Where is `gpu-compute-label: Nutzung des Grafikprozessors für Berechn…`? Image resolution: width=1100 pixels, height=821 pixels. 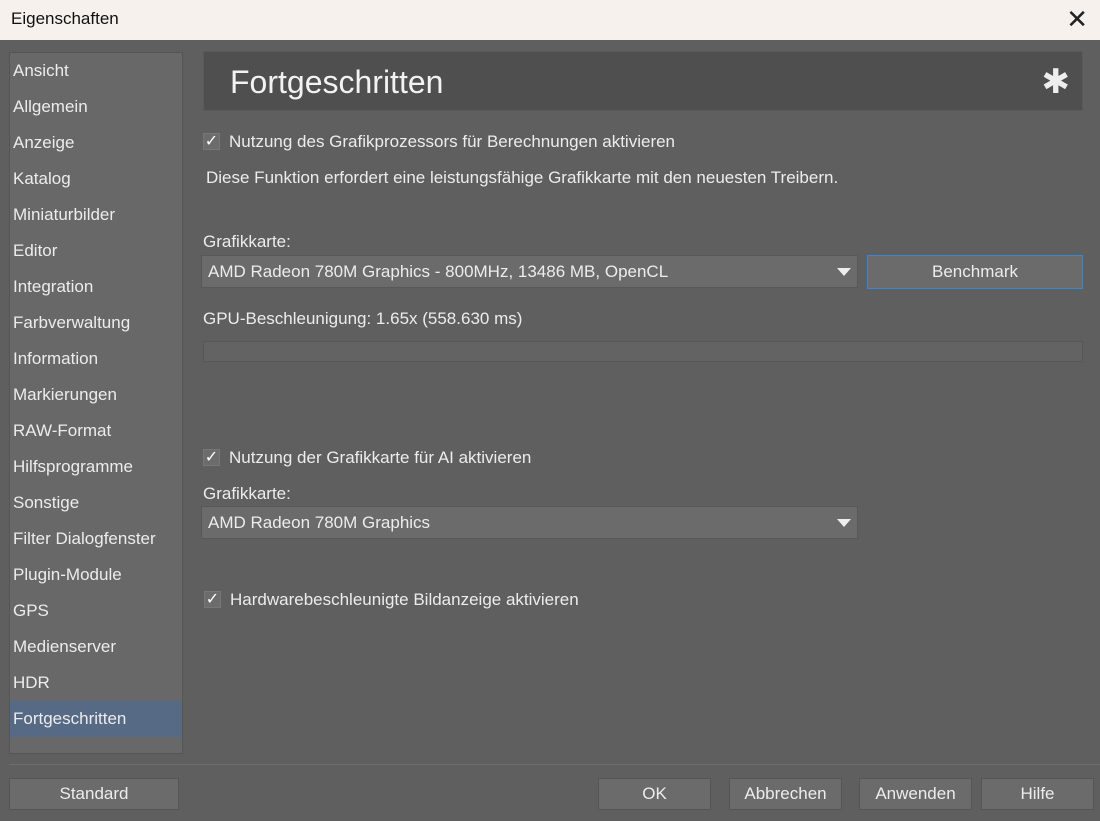 gpu-compute-label: Nutzung des Grafikprozessors für Berechn… is located at coordinates (452, 141).